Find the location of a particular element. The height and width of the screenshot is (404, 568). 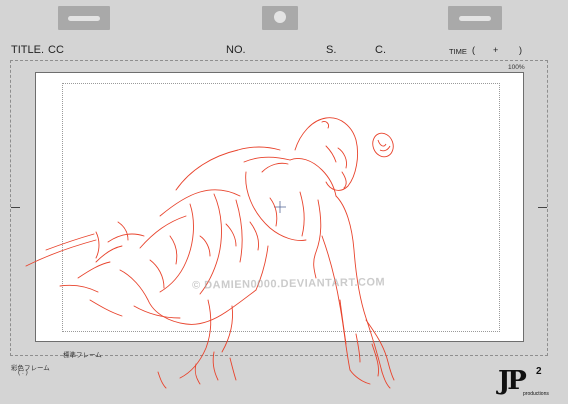

logo-superscript: 2 is located at coordinates (539, 371).